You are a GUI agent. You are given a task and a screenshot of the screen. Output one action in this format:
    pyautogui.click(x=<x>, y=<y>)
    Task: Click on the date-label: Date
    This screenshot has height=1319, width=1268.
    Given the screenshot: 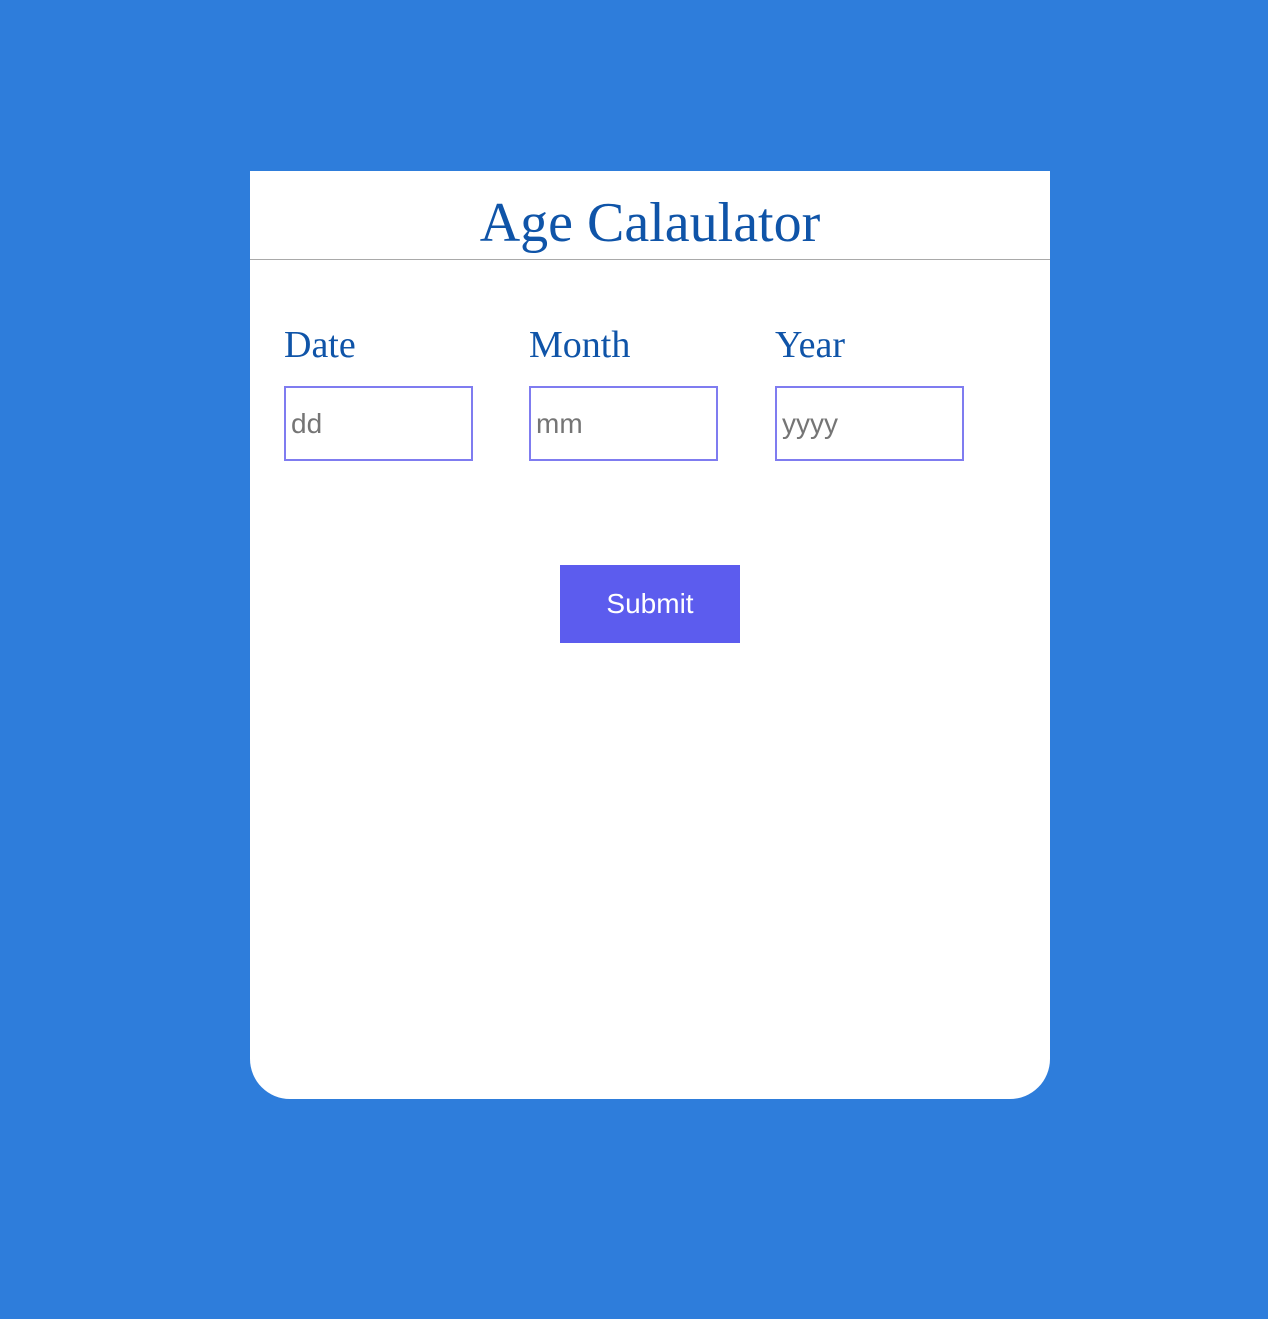 What is the action you would take?
    pyautogui.click(x=320, y=345)
    